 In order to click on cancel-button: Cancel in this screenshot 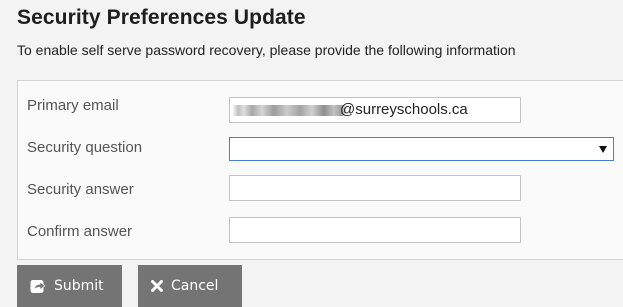, I will do `click(190, 286)`.